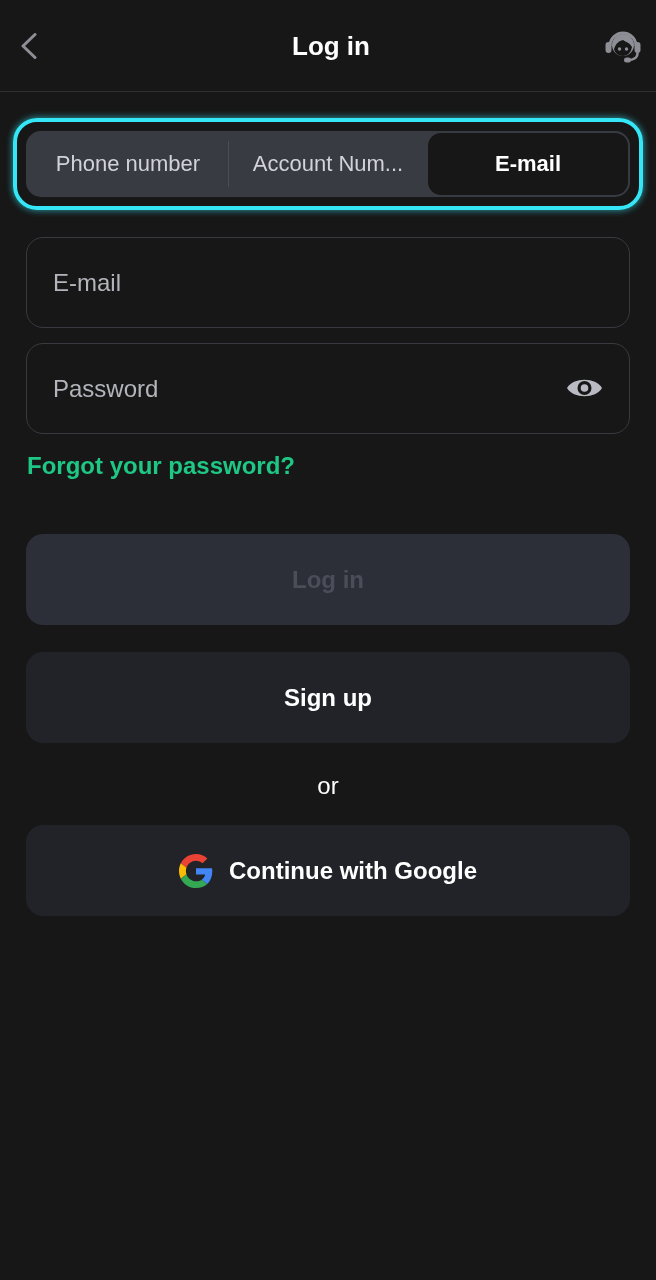  I want to click on password-field: Password, so click(328, 388).